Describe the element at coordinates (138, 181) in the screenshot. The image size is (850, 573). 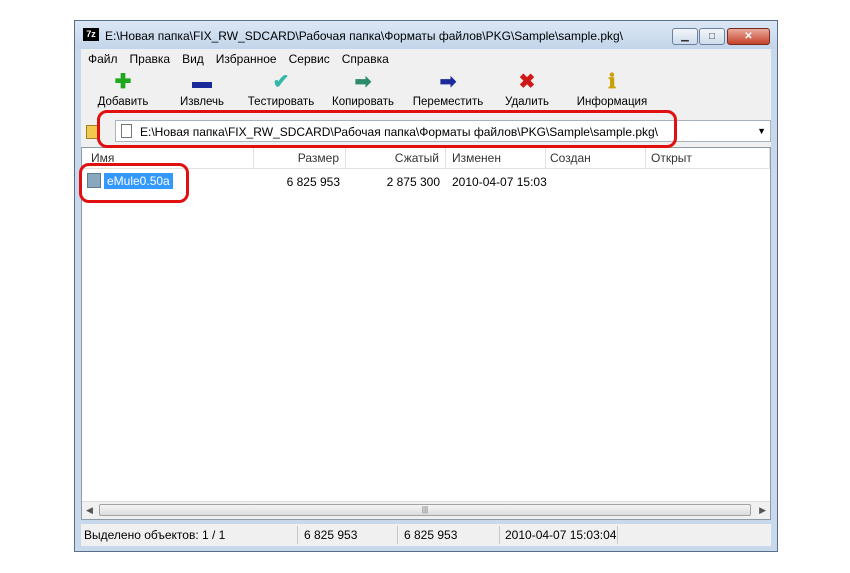
I see `file-name: eMule0.50a` at that location.